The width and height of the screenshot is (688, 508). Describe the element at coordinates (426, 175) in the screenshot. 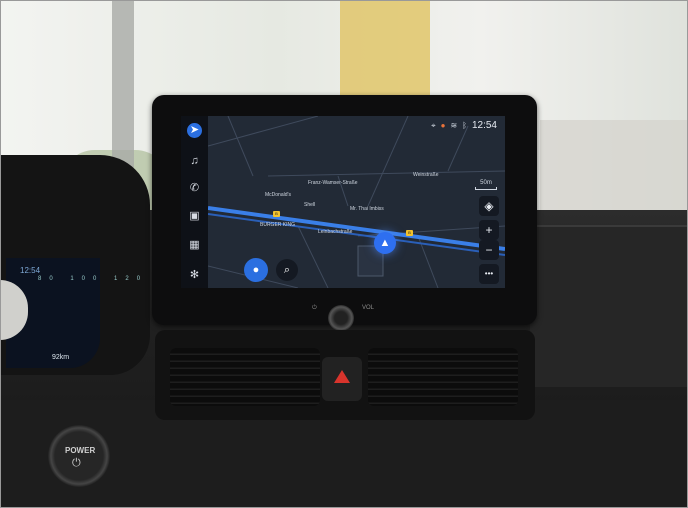

I see `map-label-street-top: Weinstraße` at that location.